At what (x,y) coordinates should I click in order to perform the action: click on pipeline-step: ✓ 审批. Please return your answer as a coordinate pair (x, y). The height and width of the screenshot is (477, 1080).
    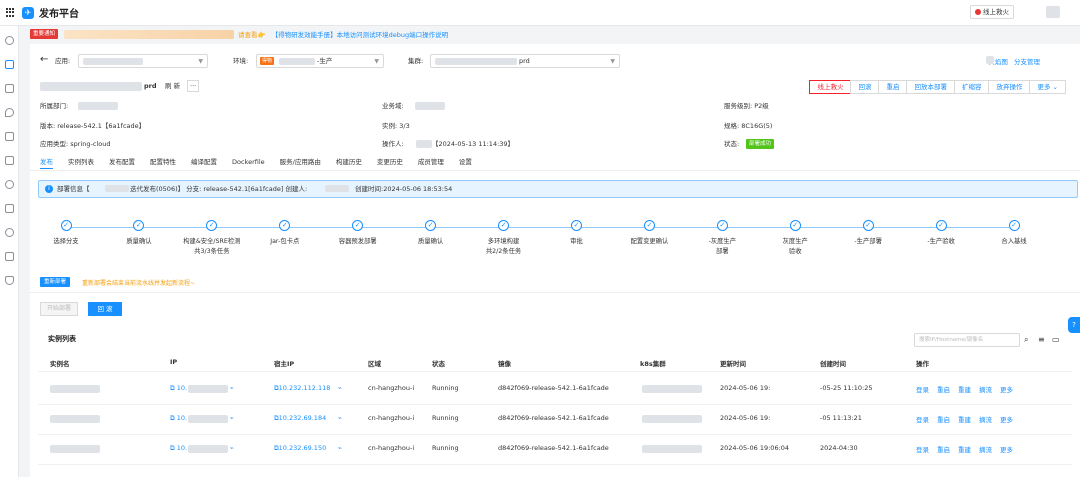
    Looking at the image, I should click on (576, 233).